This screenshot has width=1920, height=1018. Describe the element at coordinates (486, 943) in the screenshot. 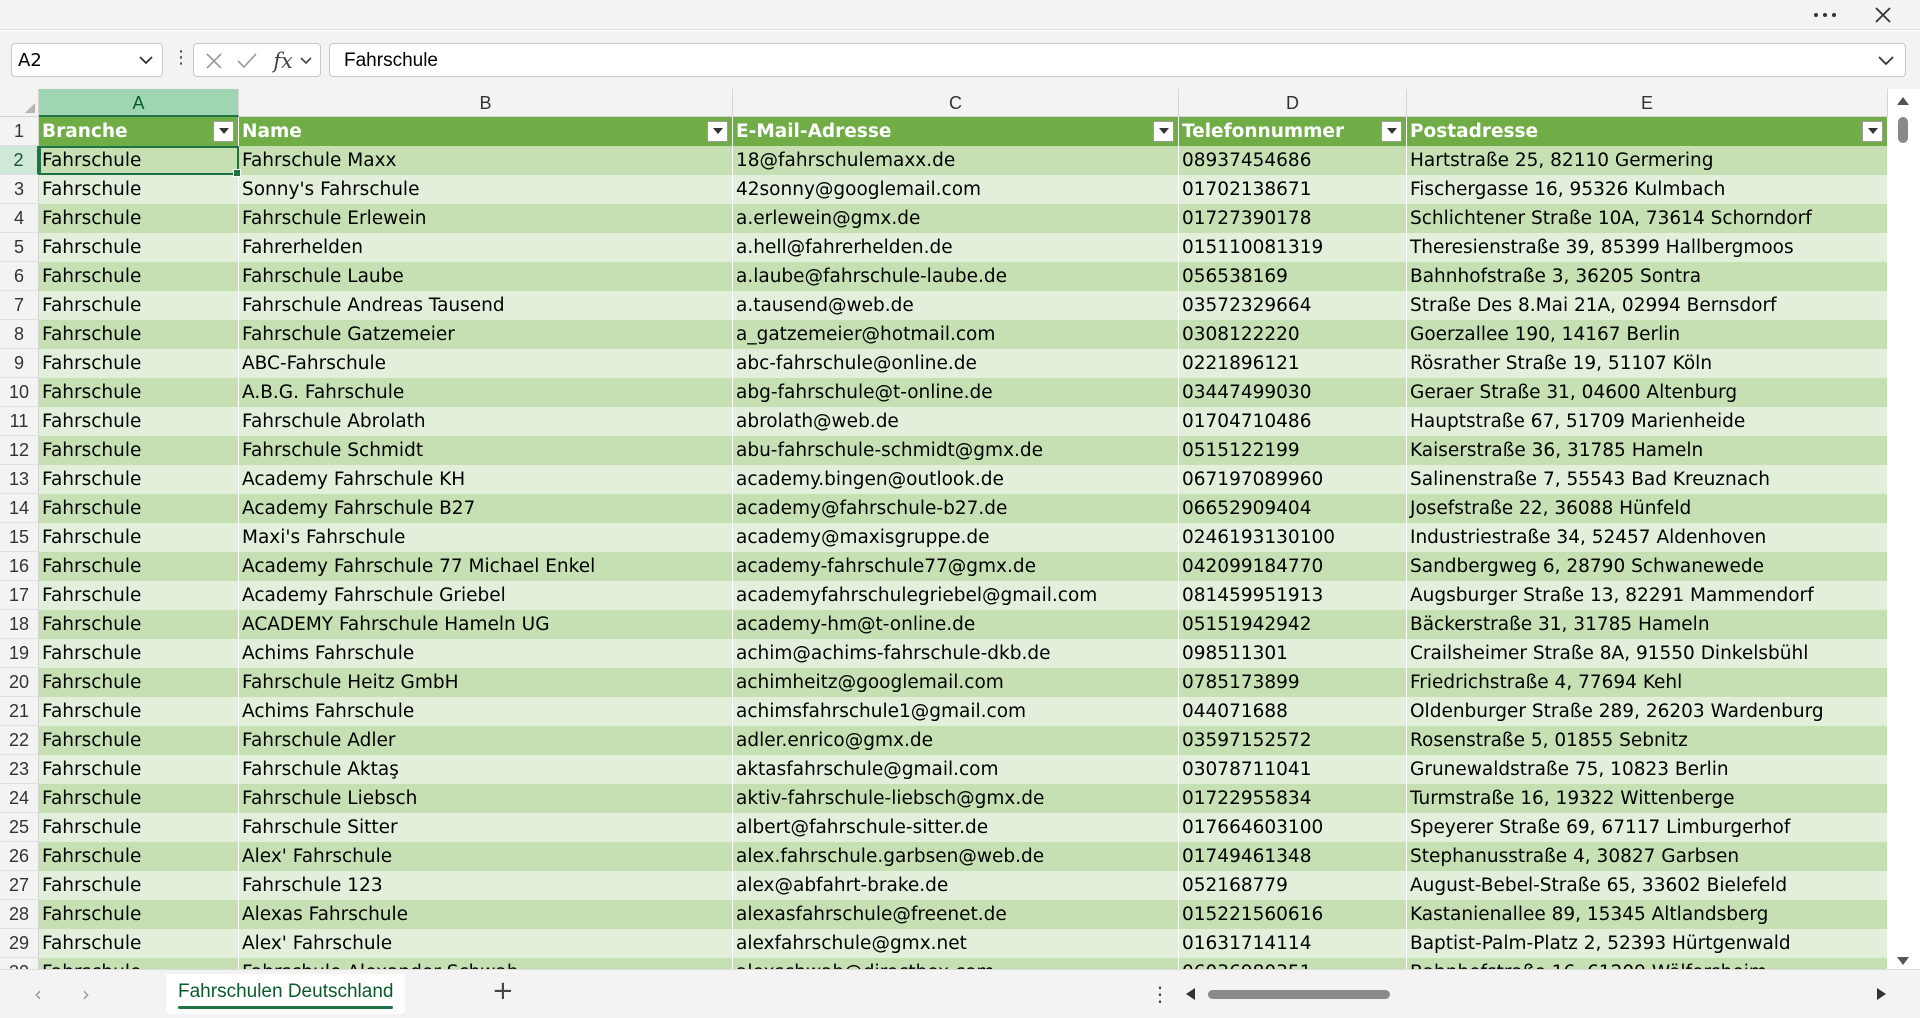

I see `cell-name: Alex' Fahrschule` at that location.